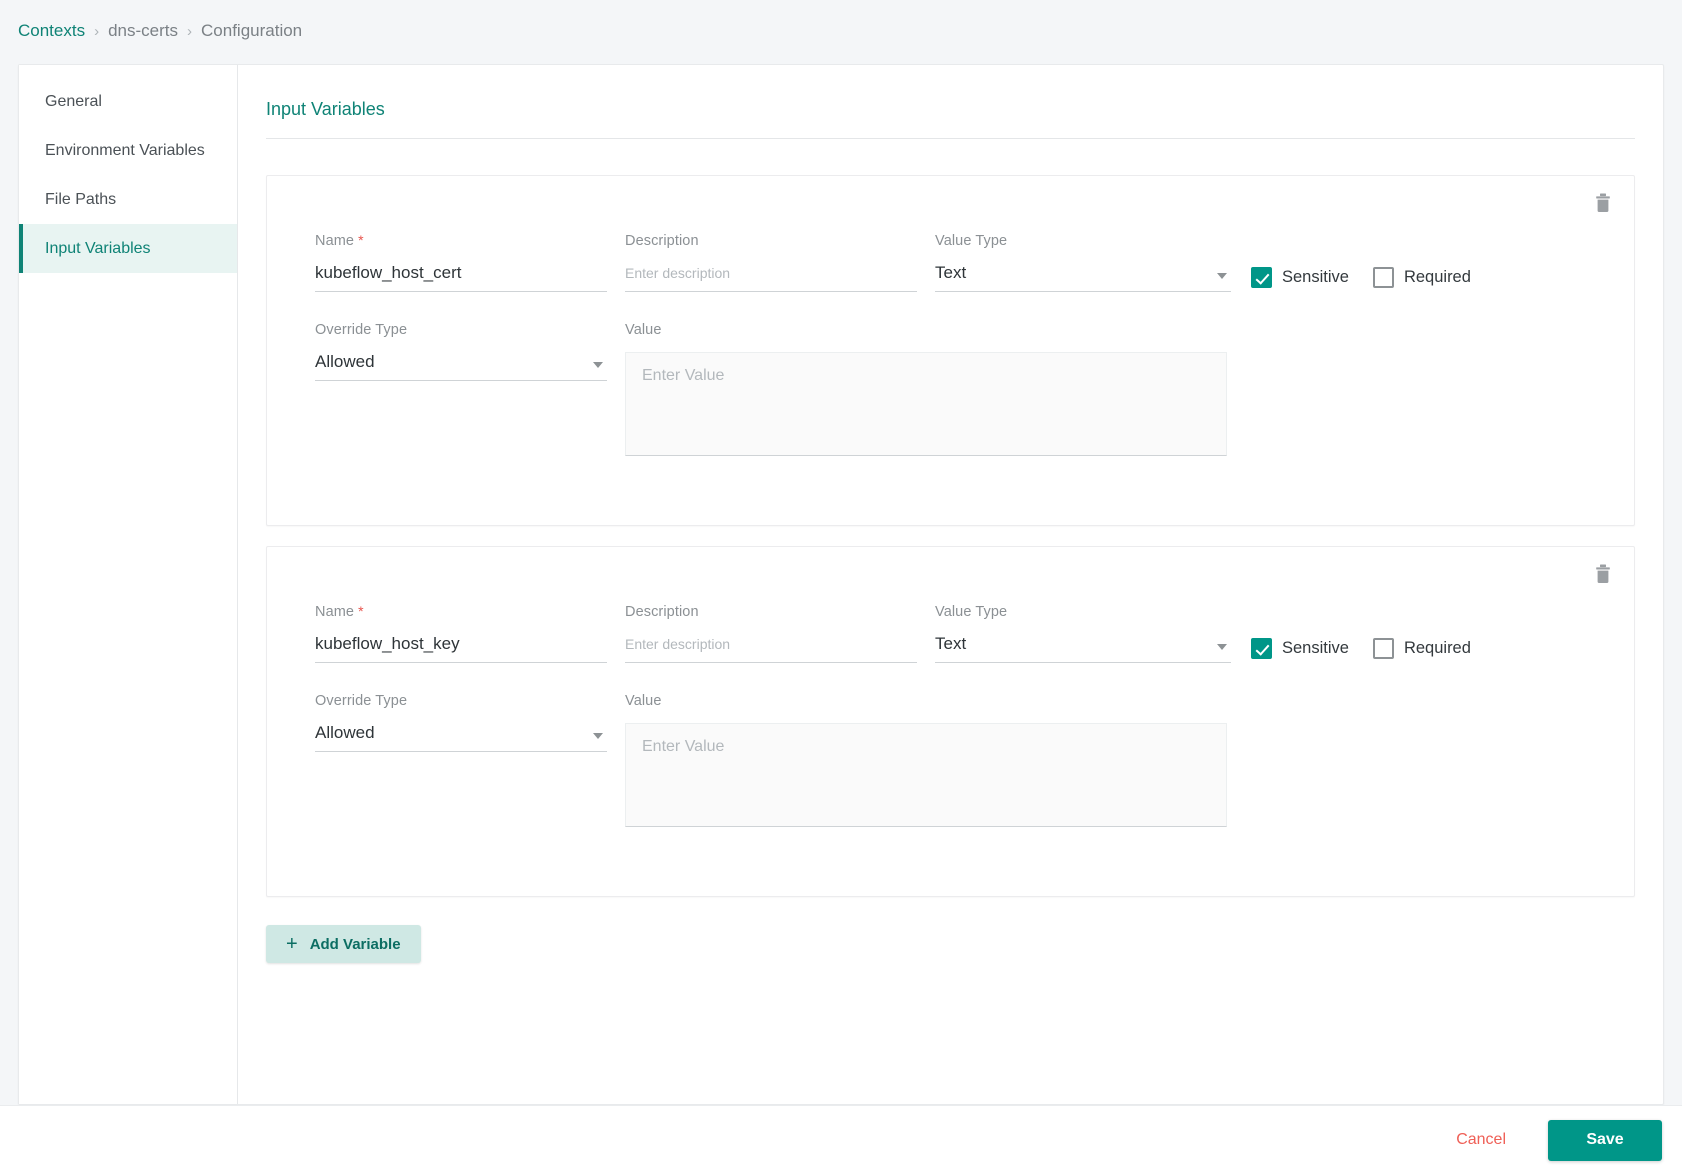  What do you see at coordinates (252, 30) in the screenshot?
I see `breadcrumb-item-configuration: Configuration` at bounding box center [252, 30].